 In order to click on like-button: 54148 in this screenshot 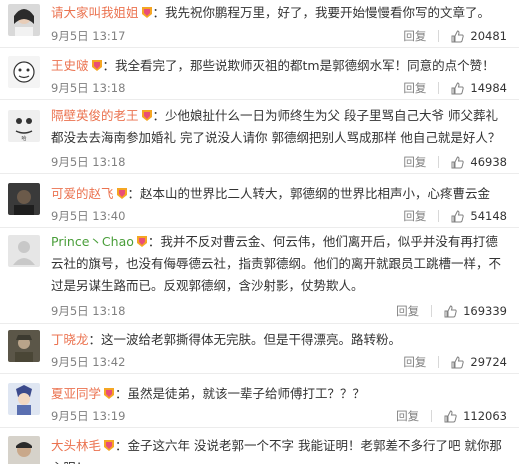, I will do `click(479, 216)`.